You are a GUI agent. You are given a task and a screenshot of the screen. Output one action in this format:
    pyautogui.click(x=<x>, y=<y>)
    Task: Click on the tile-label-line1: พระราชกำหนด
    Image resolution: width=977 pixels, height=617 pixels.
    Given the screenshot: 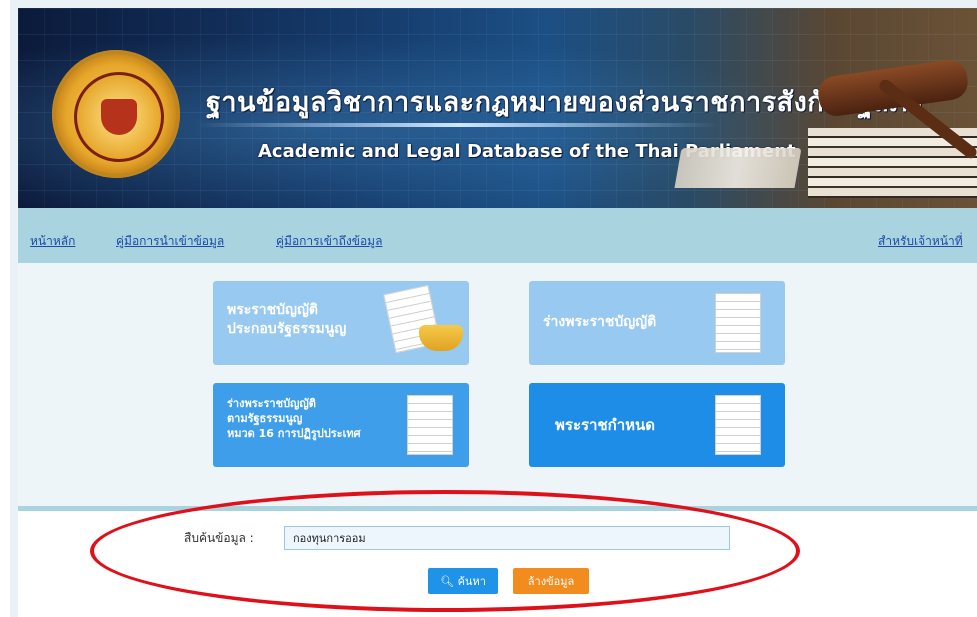 What is the action you would take?
    pyautogui.click(x=605, y=425)
    